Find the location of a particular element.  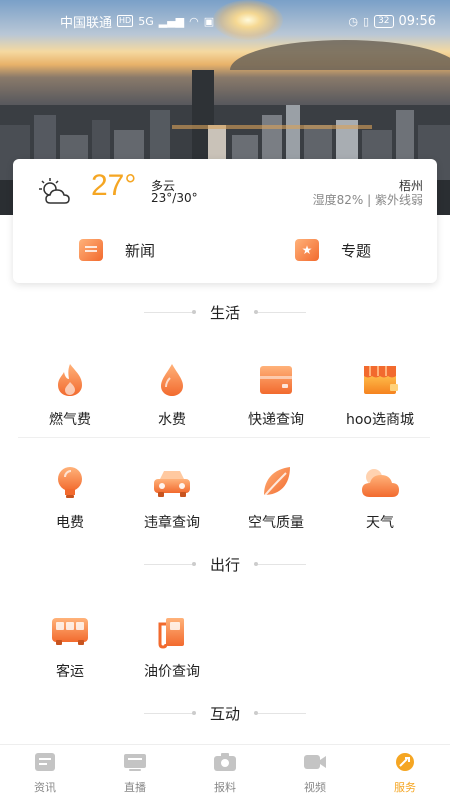

battery-level: 32 is located at coordinates (384, 21).